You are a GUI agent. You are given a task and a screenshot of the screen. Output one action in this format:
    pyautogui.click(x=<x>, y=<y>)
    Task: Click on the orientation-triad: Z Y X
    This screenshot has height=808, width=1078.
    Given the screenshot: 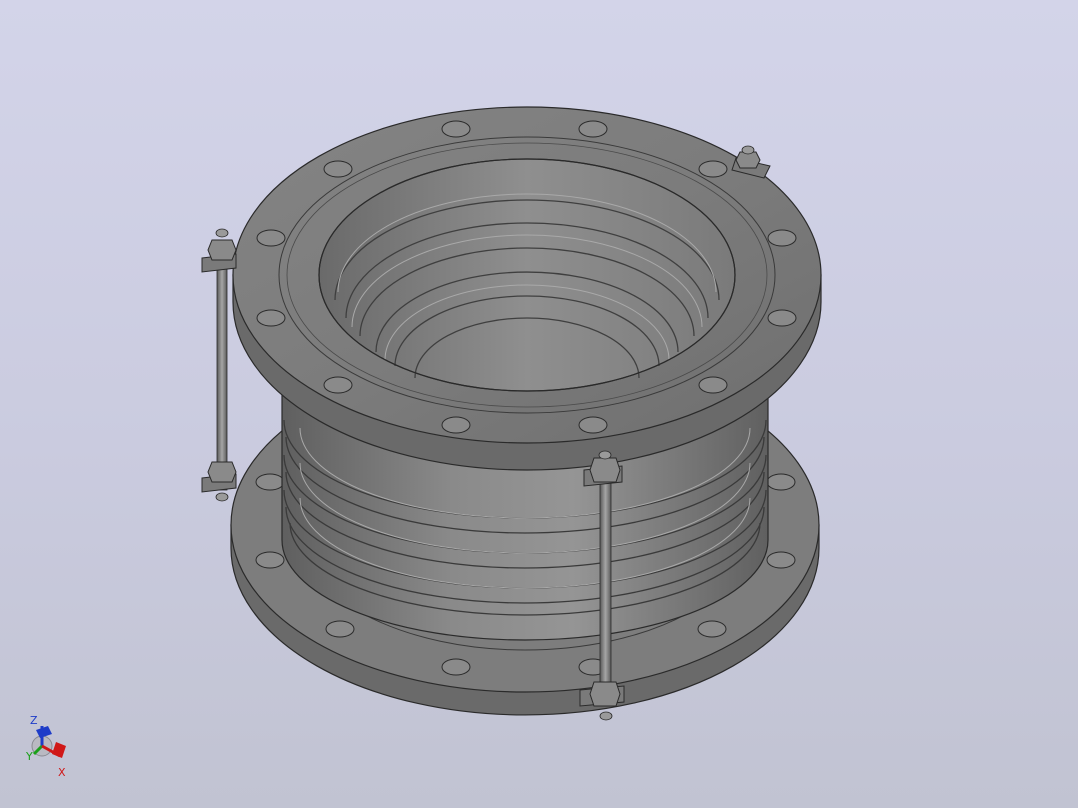 What is the action you would take?
    pyautogui.click(x=52, y=750)
    